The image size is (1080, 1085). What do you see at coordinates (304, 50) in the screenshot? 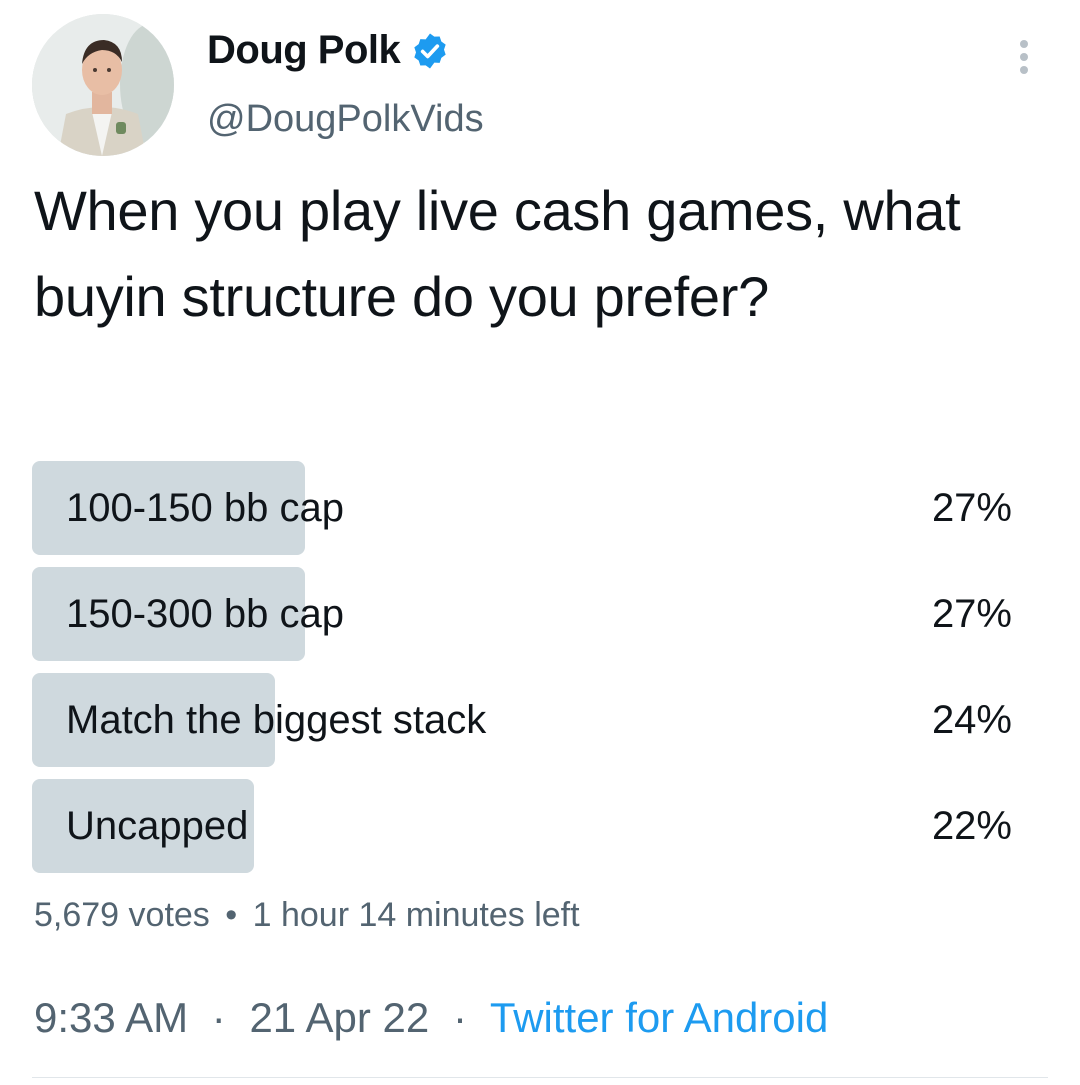
I see `author-name: Doug Polk` at bounding box center [304, 50].